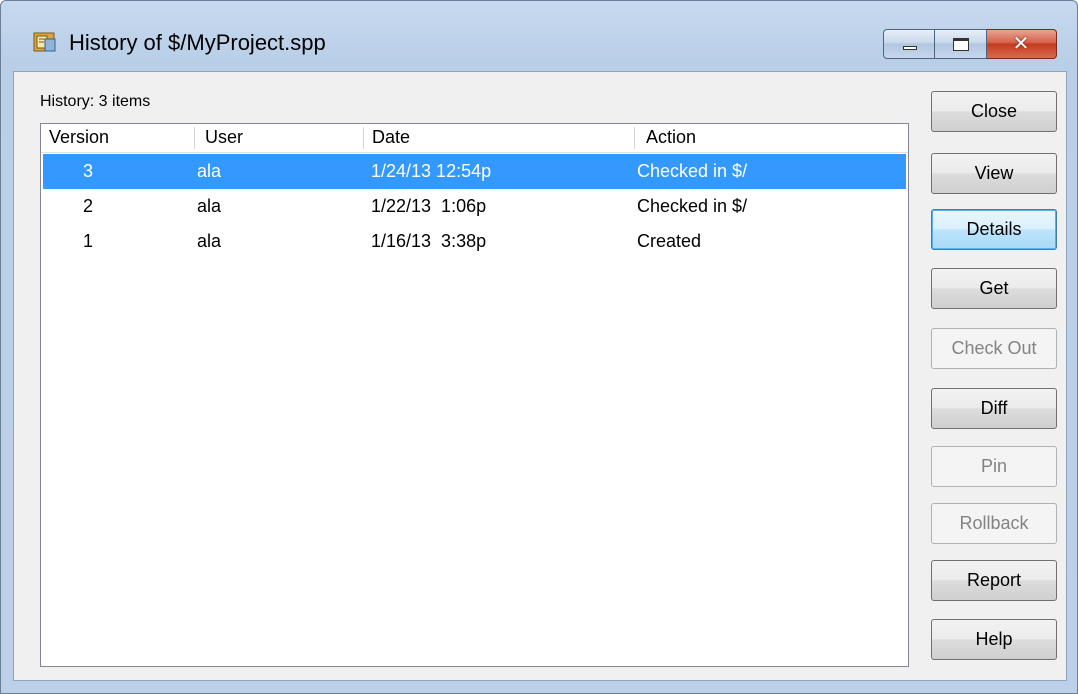 The height and width of the screenshot is (694, 1078). What do you see at coordinates (79, 137) in the screenshot?
I see `column-header-version: Version` at bounding box center [79, 137].